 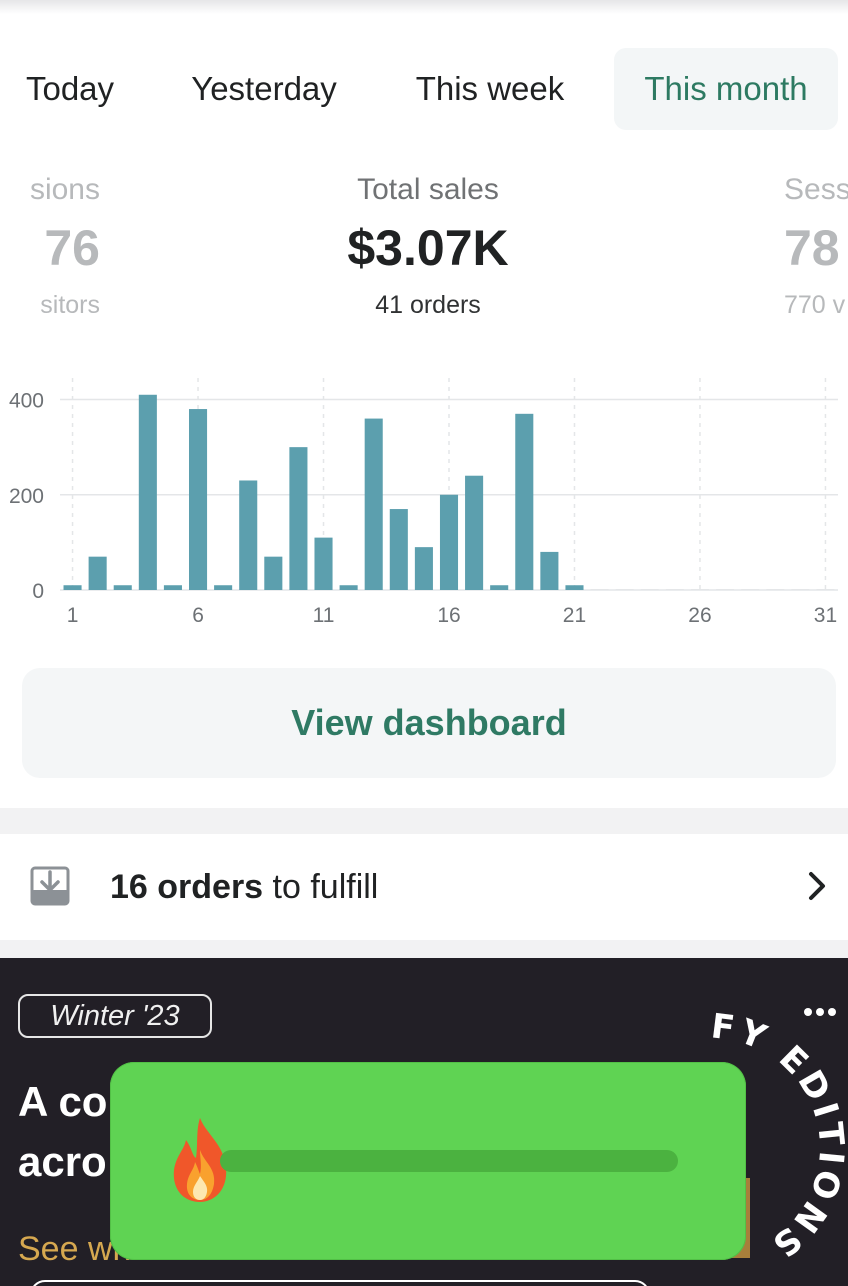 I want to click on metric-sub: sitors, so click(x=70, y=305).